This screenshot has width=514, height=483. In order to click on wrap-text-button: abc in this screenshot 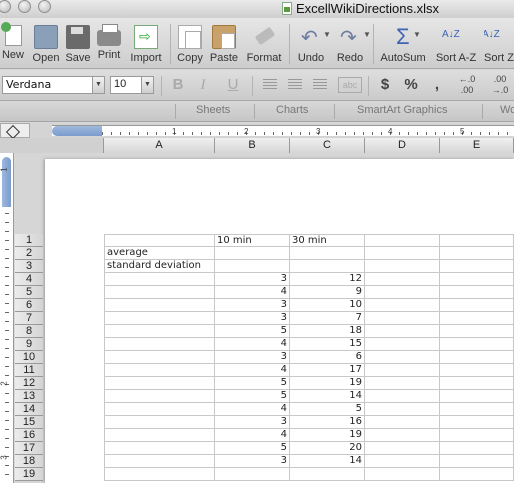, I will do `click(350, 85)`.